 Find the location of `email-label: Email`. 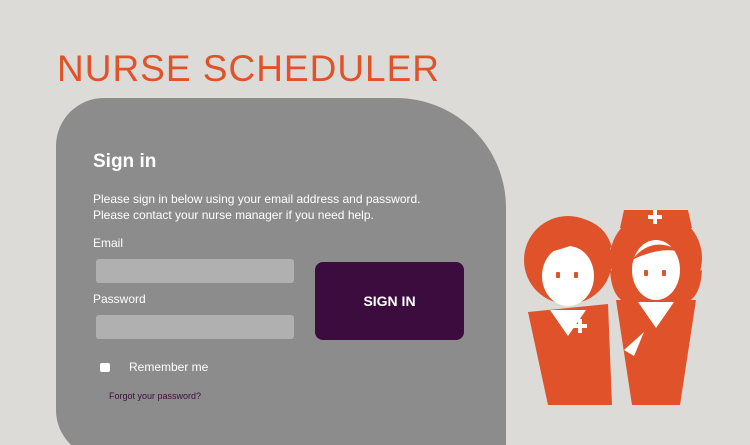

email-label: Email is located at coordinates (108, 243).